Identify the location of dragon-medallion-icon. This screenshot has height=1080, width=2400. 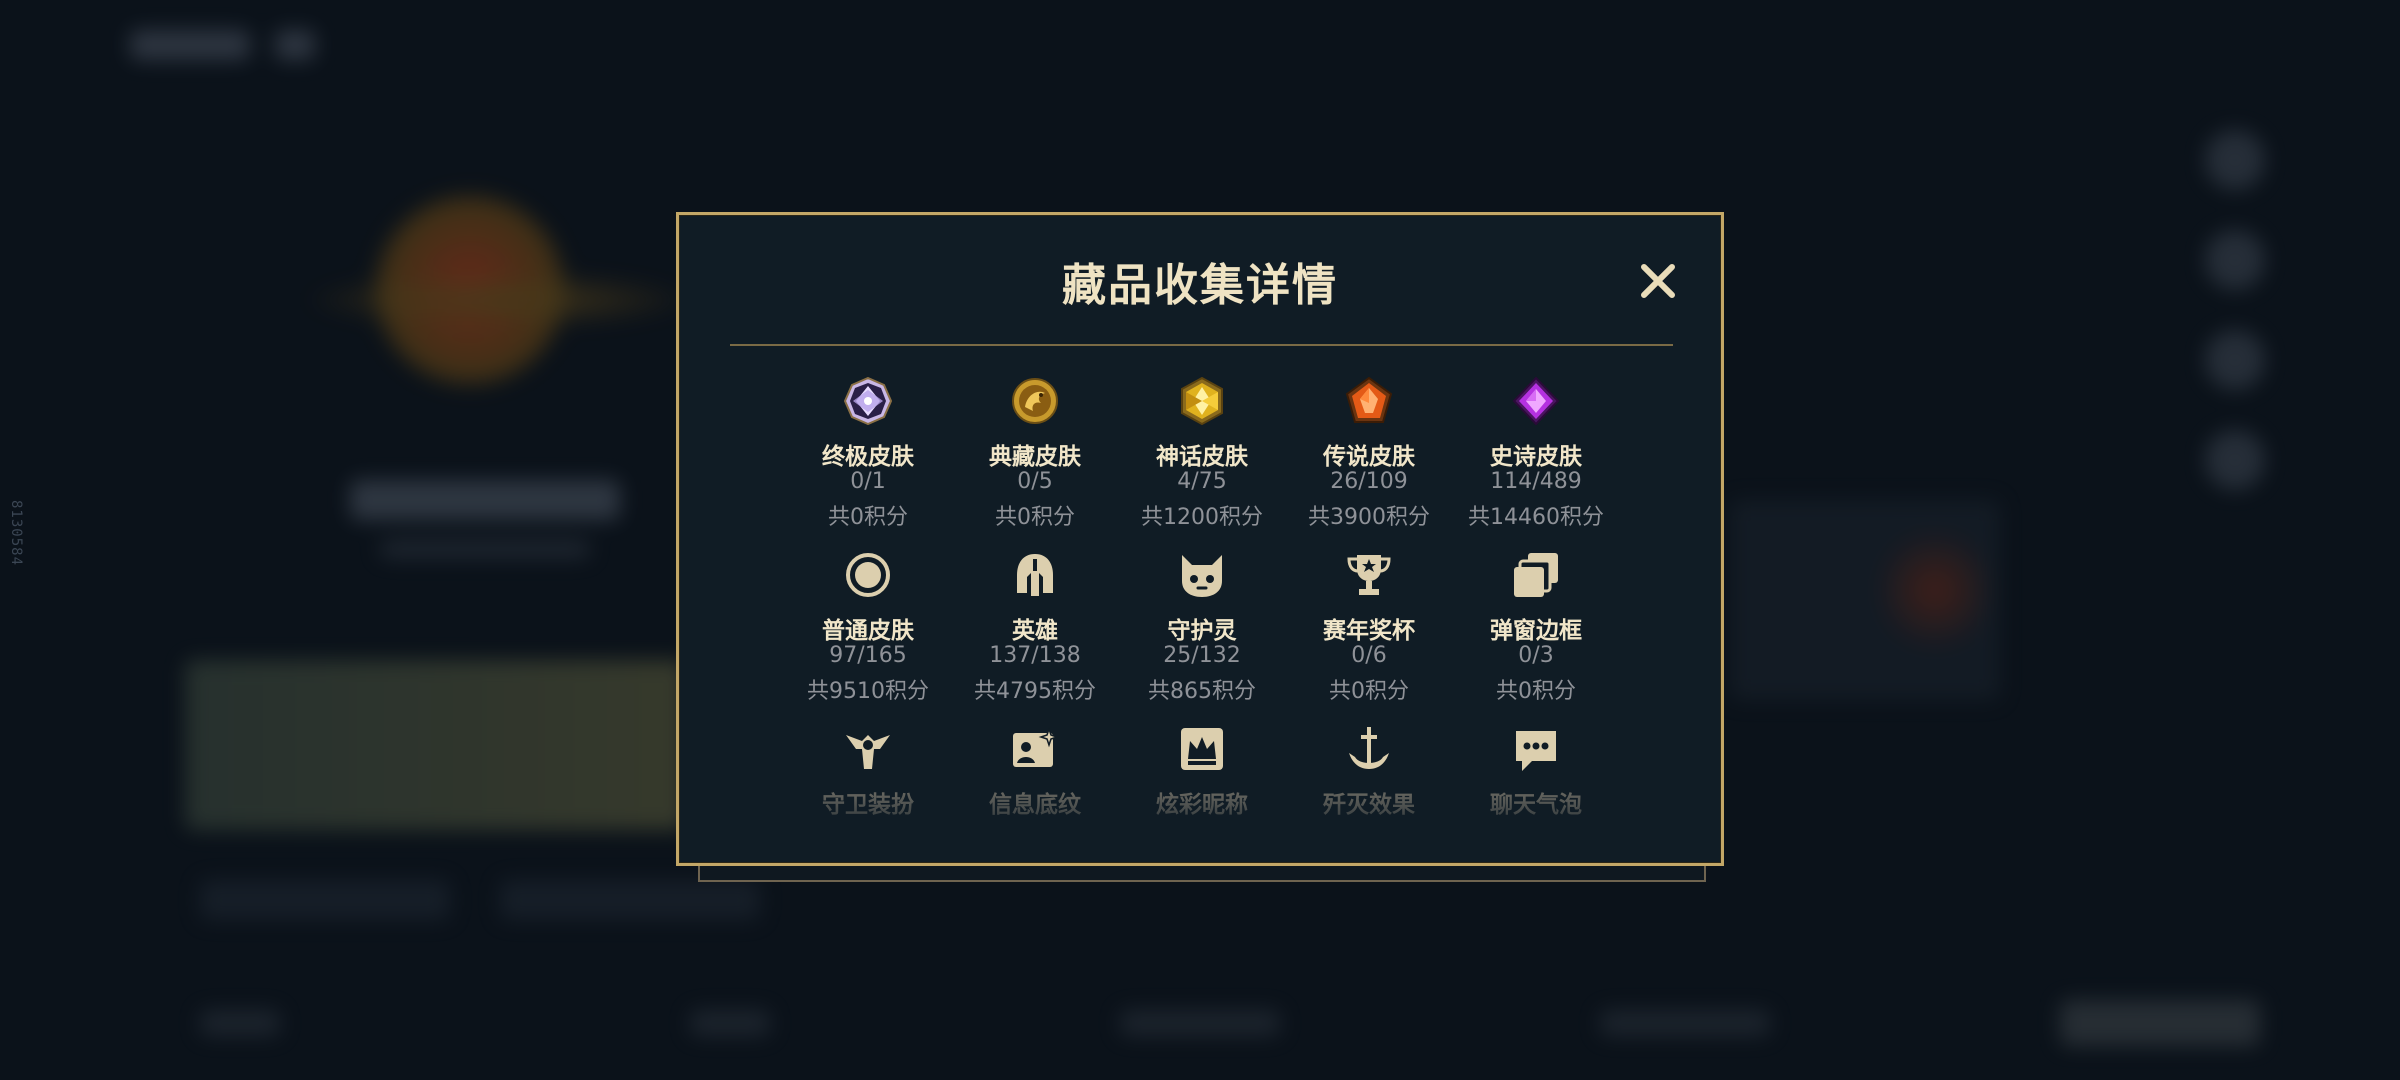
(1035, 401).